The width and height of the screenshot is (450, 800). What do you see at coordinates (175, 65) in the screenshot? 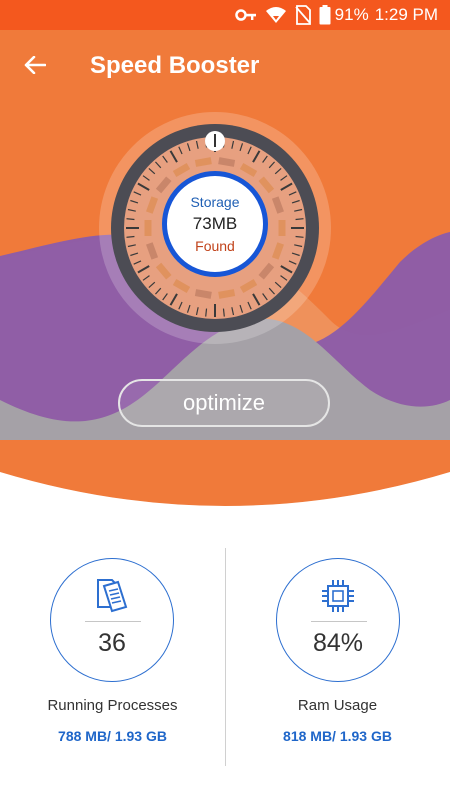
I see `page-title: Speed Booster` at bounding box center [175, 65].